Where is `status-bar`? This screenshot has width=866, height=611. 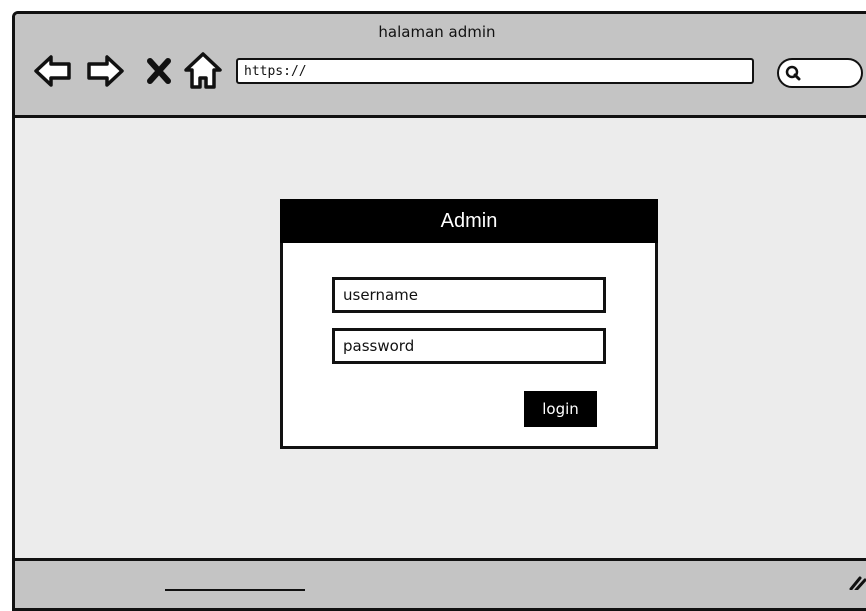 status-bar is located at coordinates (440, 583).